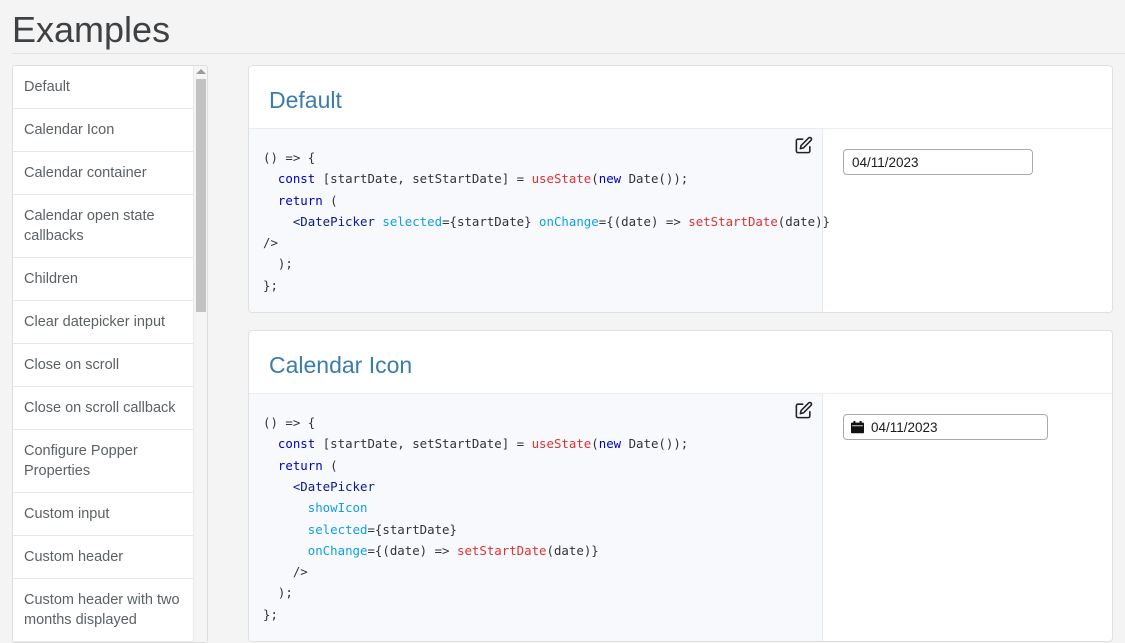 The image size is (1125, 643). I want to click on sidebar-item-label: Calendar container, so click(85, 173).